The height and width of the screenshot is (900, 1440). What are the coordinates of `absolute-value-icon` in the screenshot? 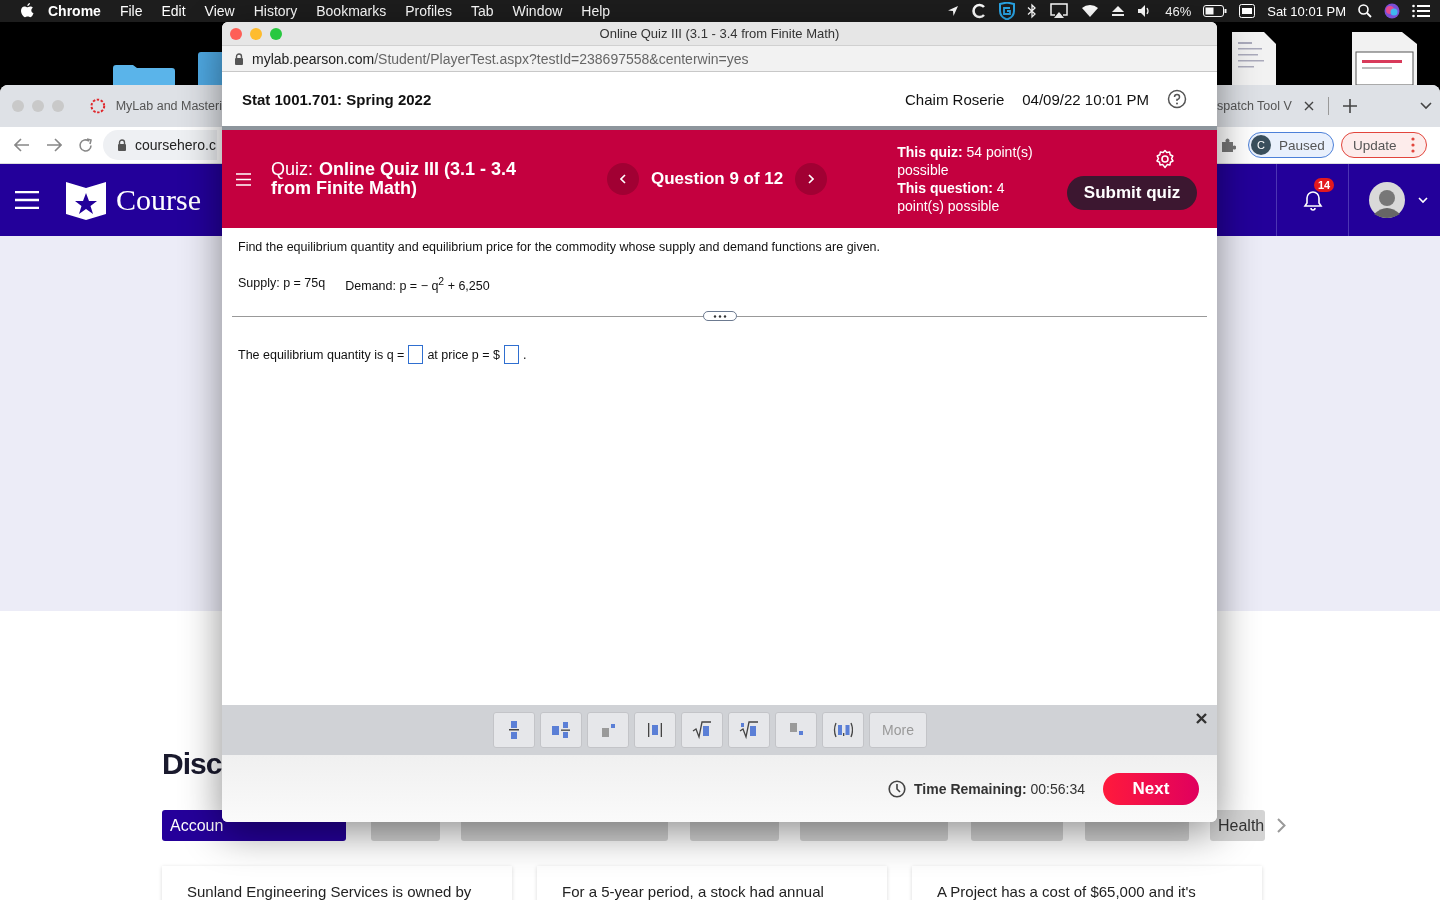 It's located at (655, 730).